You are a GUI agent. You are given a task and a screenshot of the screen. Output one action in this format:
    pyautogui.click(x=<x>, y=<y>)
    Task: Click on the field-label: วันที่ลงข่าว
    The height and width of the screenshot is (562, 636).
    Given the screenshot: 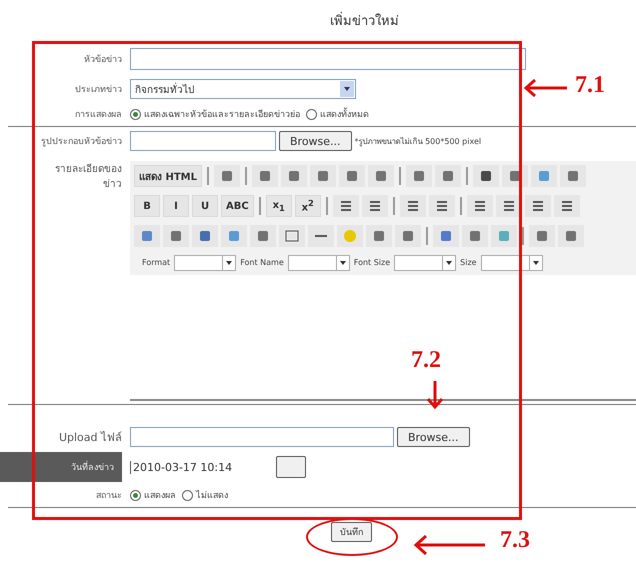 What is the action you would take?
    pyautogui.click(x=61, y=467)
    